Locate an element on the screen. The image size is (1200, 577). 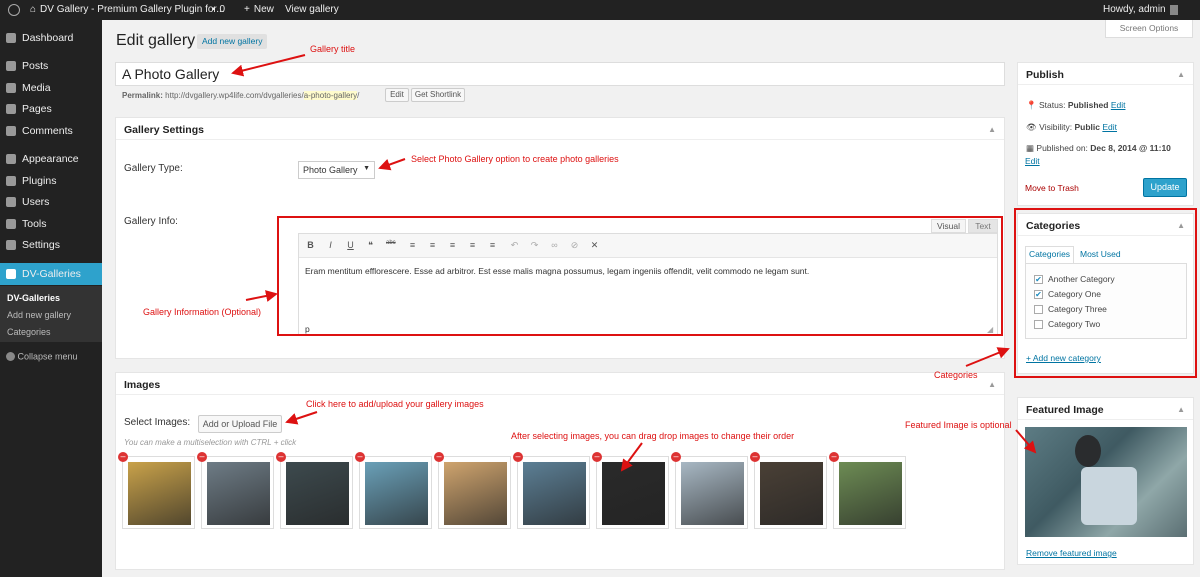
status-edit-link: Edit is located at coordinates (1118, 105).